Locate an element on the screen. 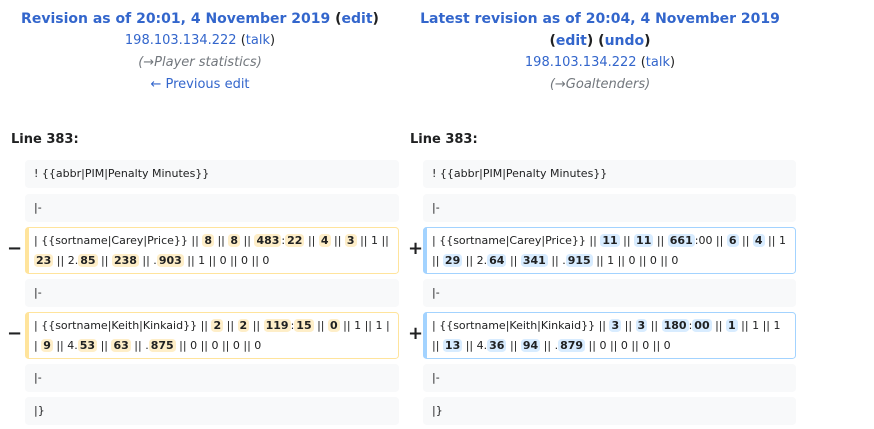 The height and width of the screenshot is (429, 874). inline-addition: 180 is located at coordinates (675, 325).